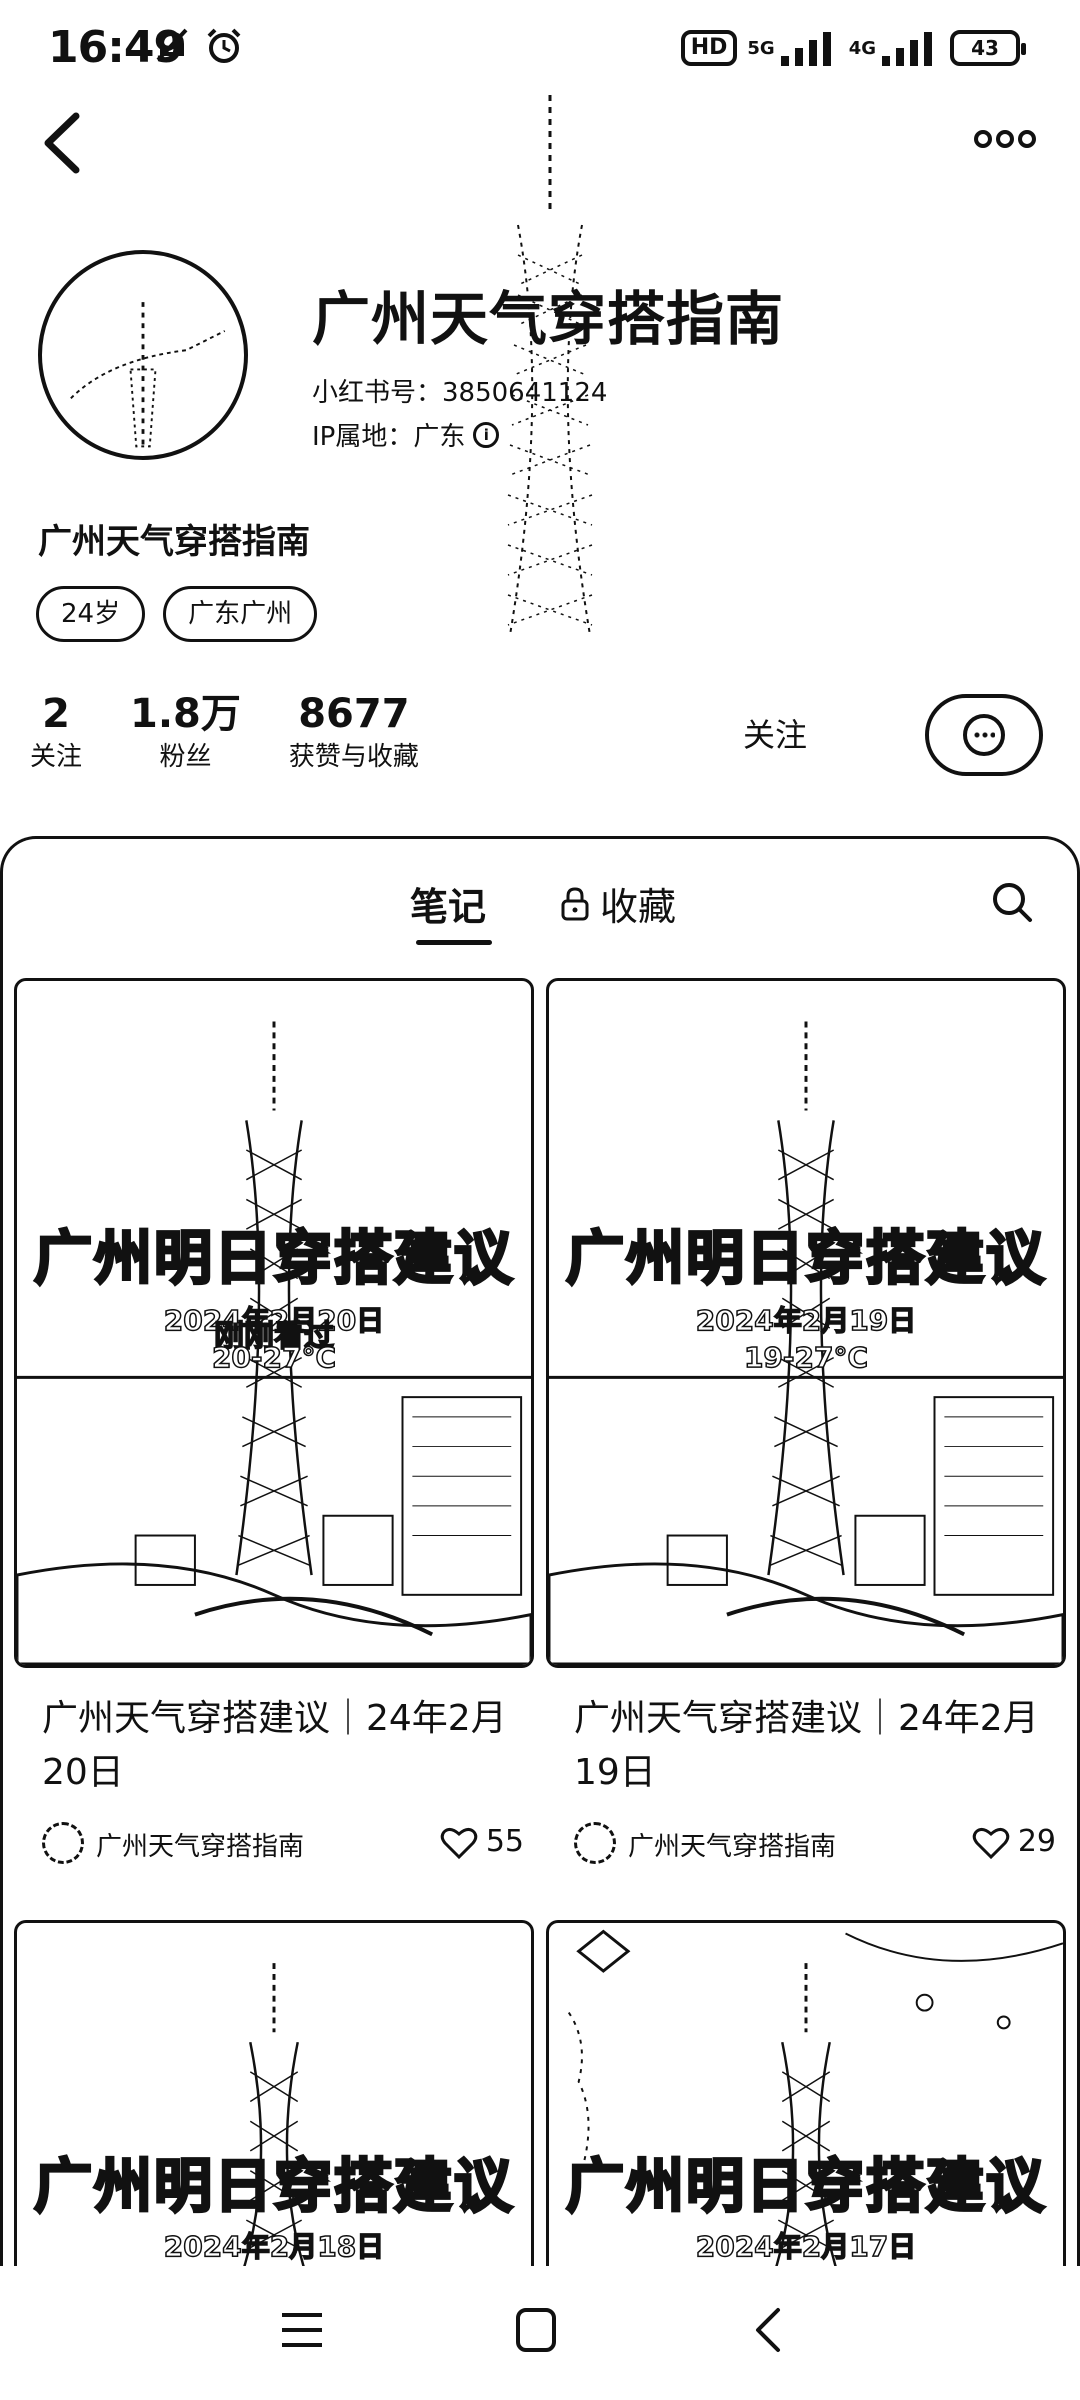 The width and height of the screenshot is (1080, 2400). I want to click on stat-followers-label: 粉丝, so click(185, 757).